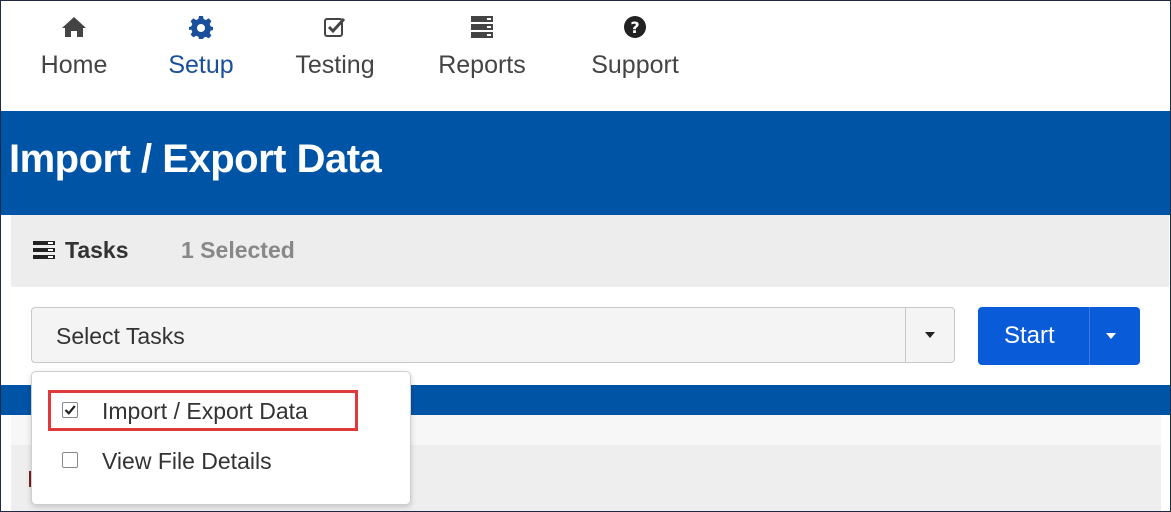 This screenshot has width=1171, height=512. Describe the element at coordinates (74, 65) in the screenshot. I see `nav-home-label: Home` at that location.